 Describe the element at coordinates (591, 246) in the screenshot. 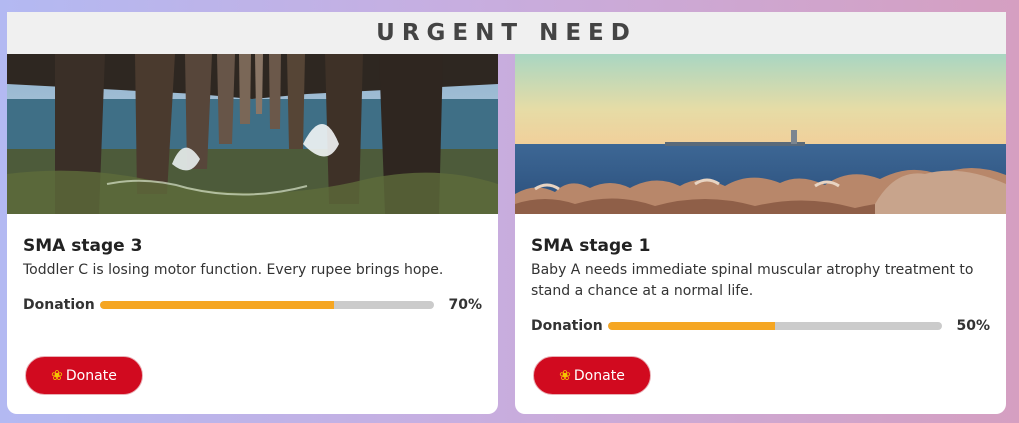

I see `card-title: SMA stage 1` at that location.